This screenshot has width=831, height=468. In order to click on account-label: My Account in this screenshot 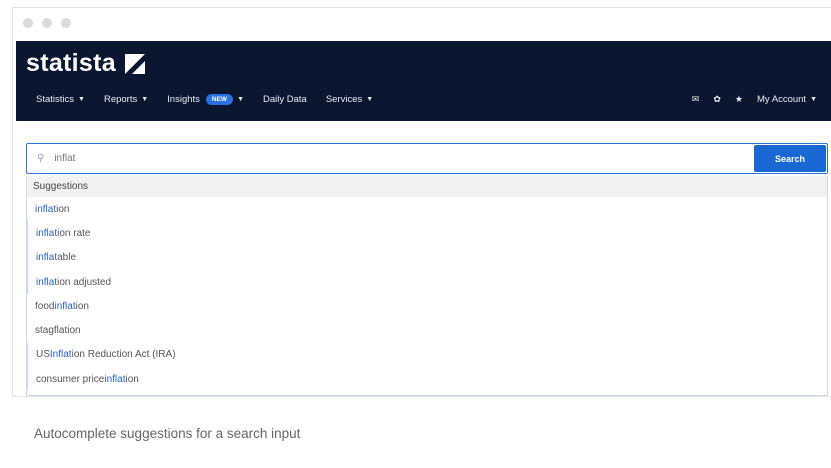, I will do `click(781, 99)`.